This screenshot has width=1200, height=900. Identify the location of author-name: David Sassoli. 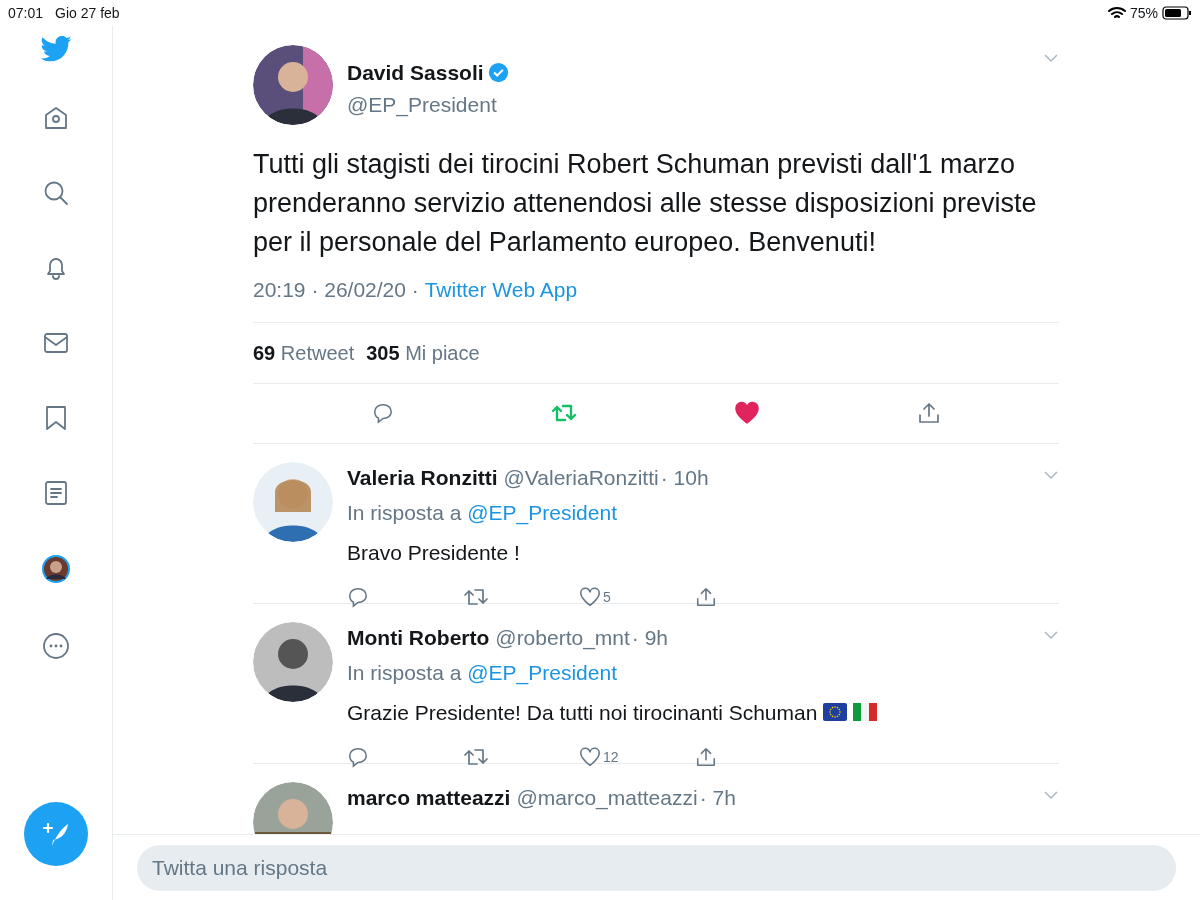
(415, 73).